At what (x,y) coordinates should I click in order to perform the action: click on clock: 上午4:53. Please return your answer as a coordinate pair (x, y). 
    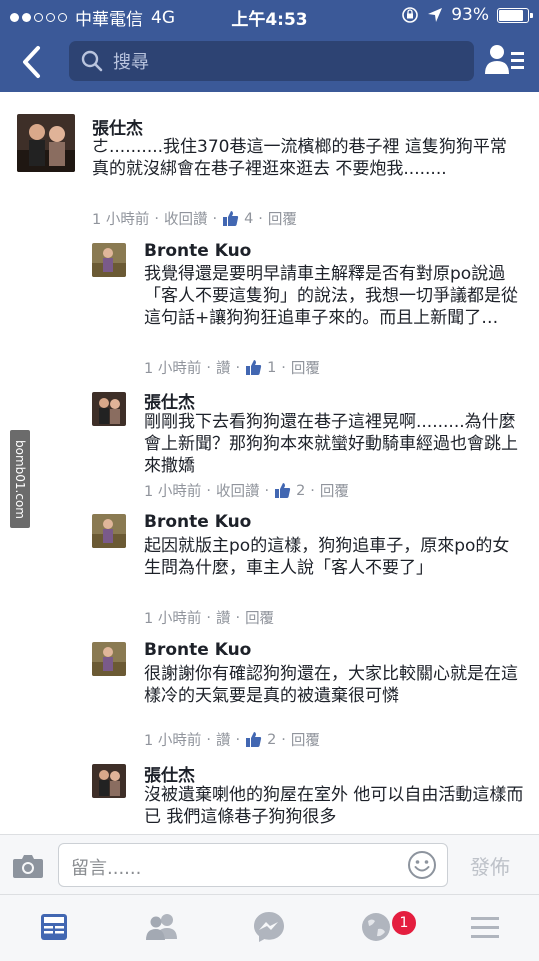
    Looking at the image, I should click on (269, 20).